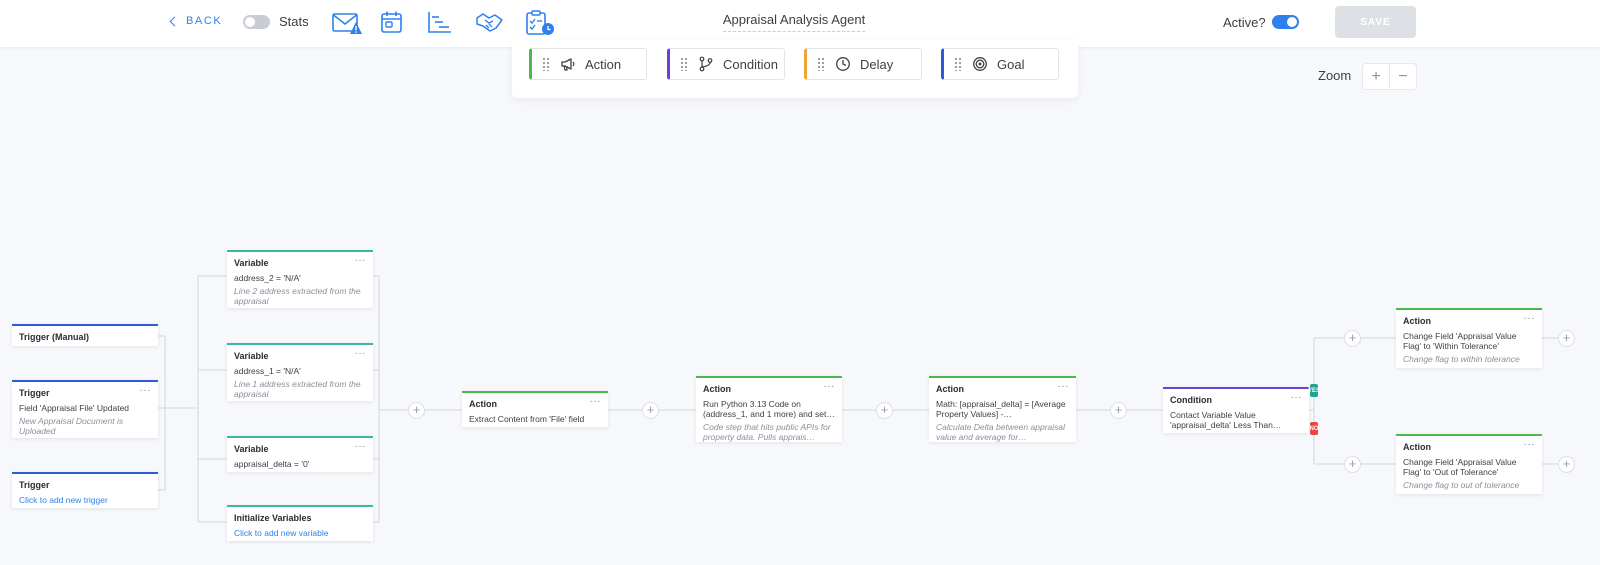 The image size is (1600, 565). What do you see at coordinates (267, 278) in the screenshot?
I see `node-description: address_2 = 'N/A'` at bounding box center [267, 278].